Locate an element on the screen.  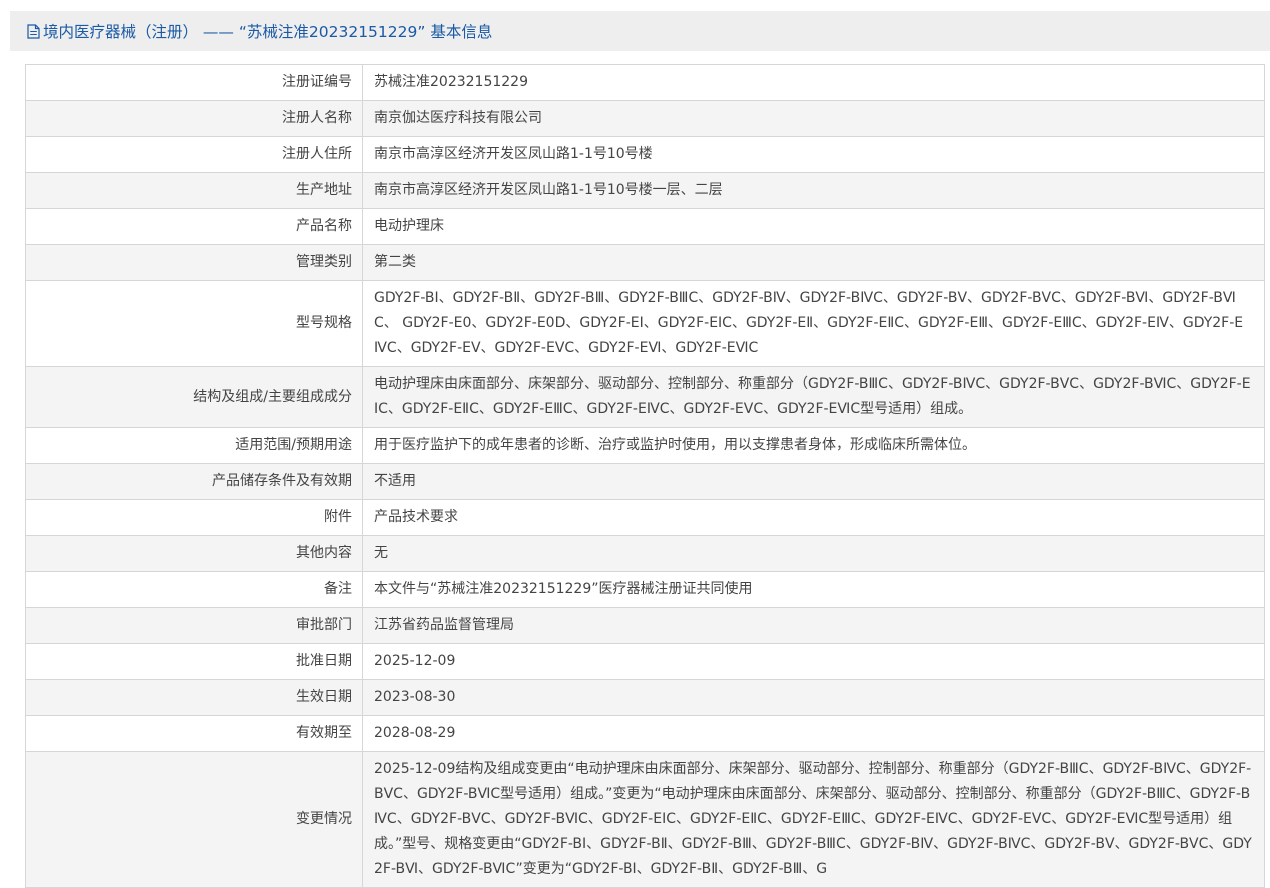
field-label: 备注 is located at coordinates (194, 589).